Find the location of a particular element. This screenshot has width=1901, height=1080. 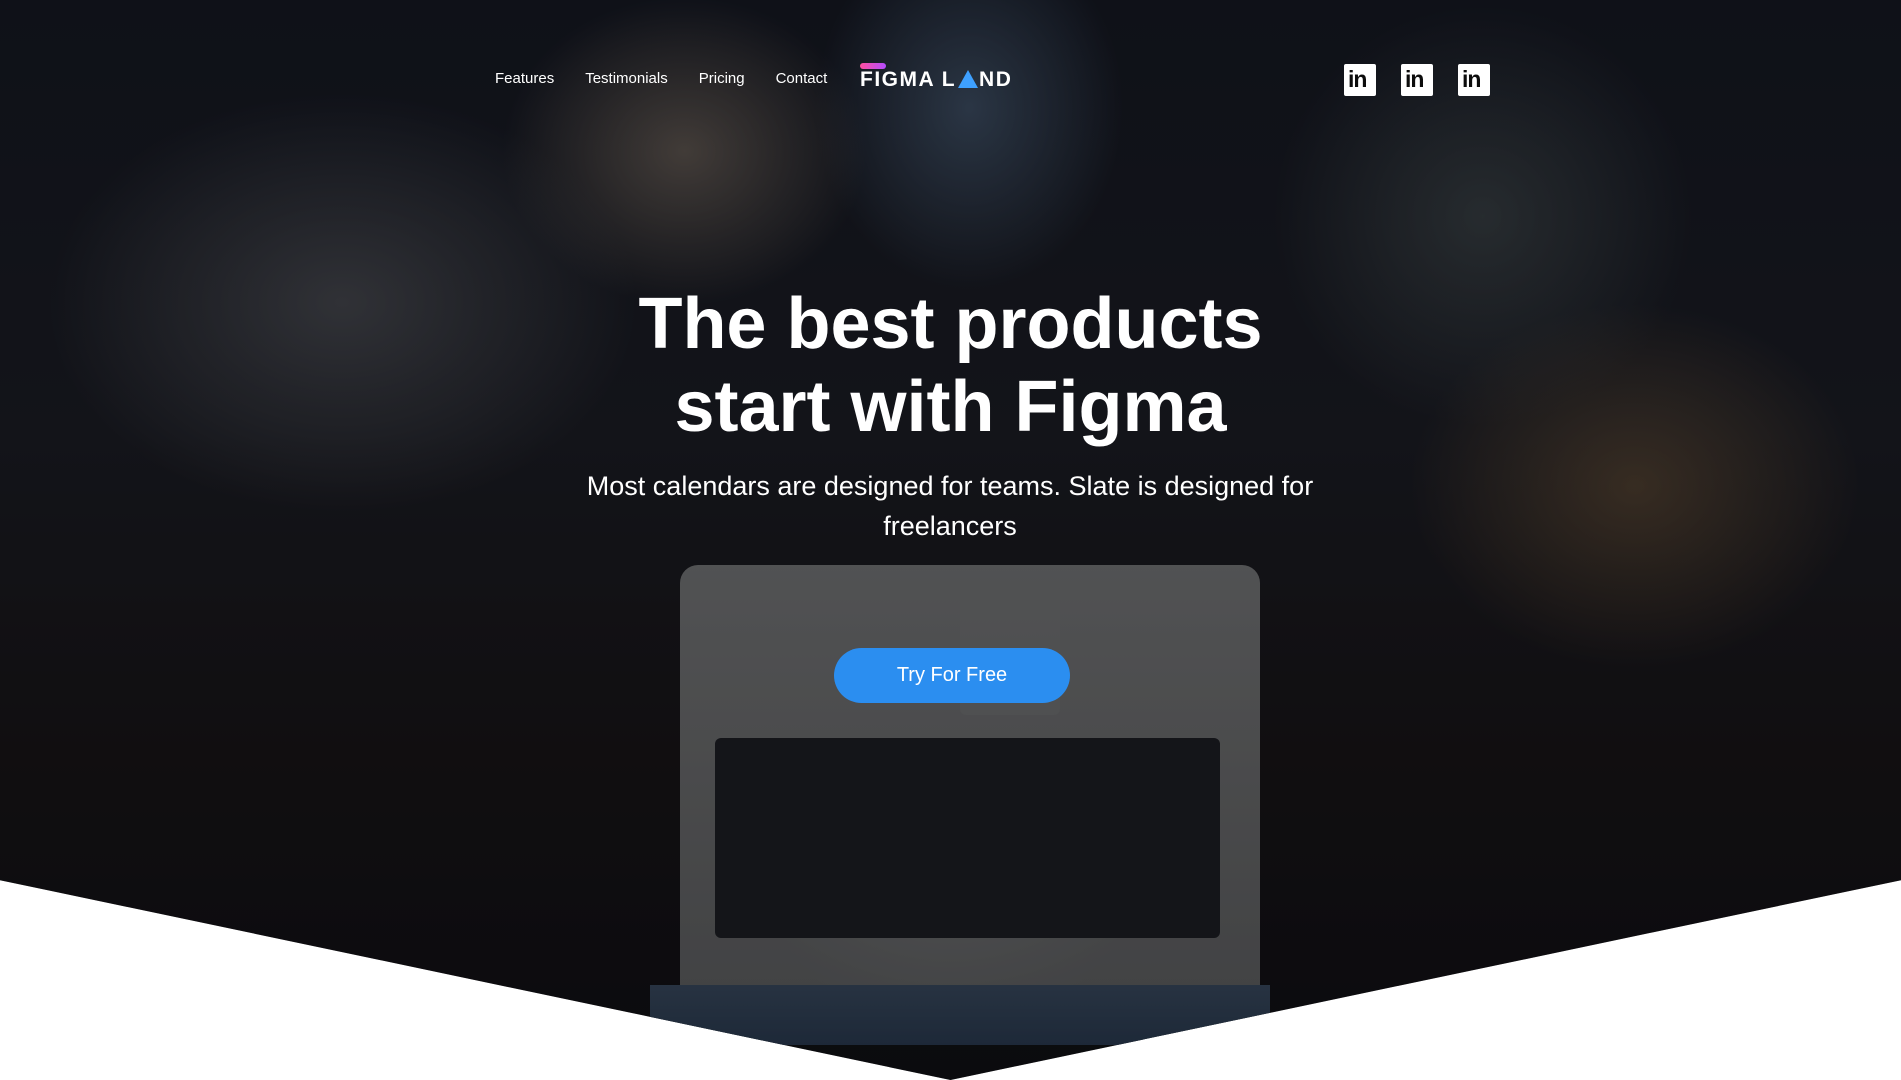

logo-triangle-icon is located at coordinates (968, 79).